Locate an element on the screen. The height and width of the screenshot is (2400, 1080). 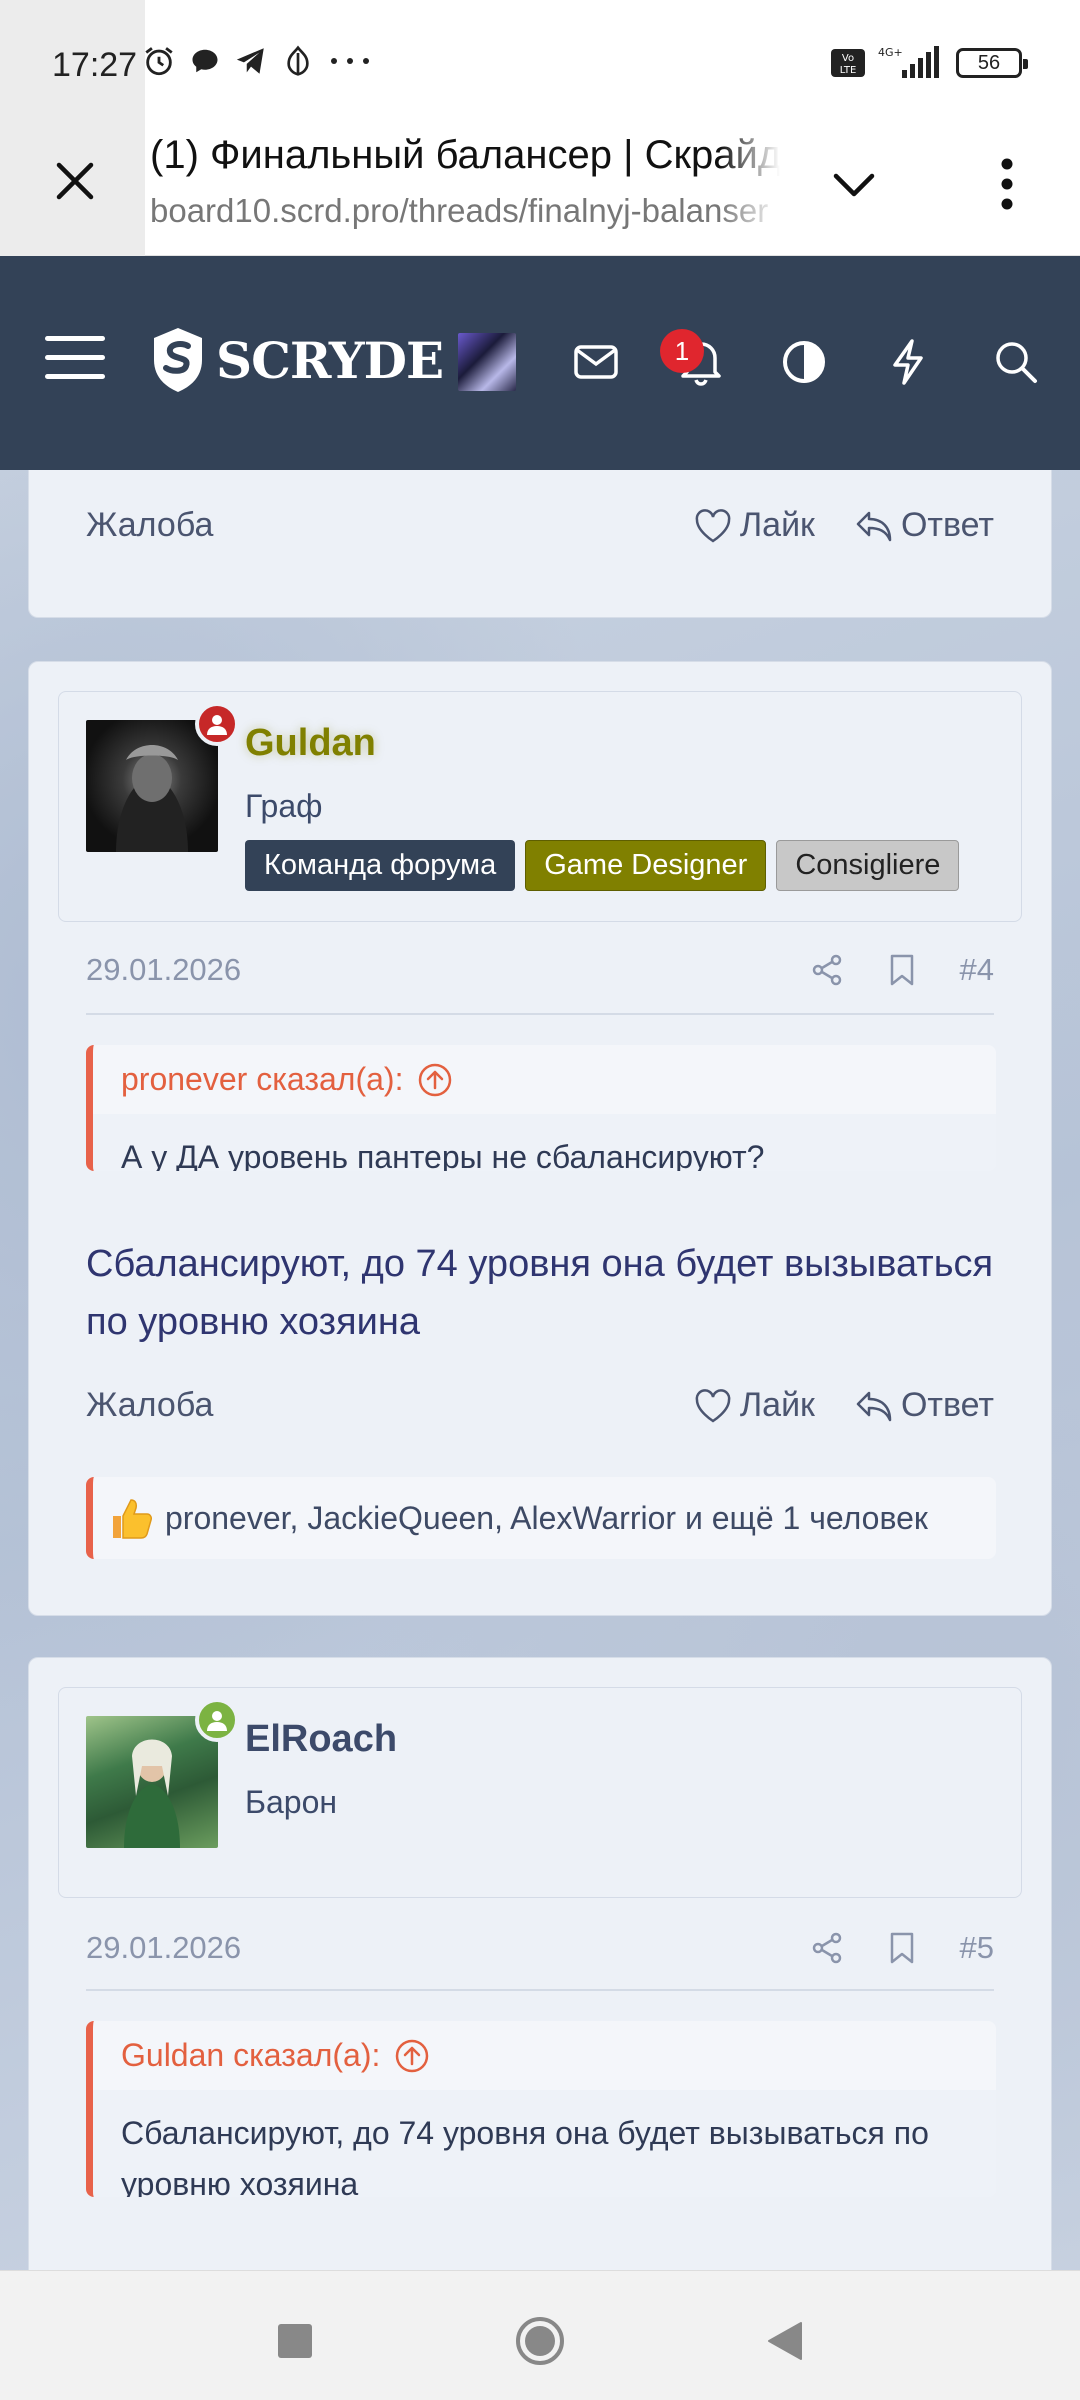
quote-author: Guldan сказал(а): is located at coordinates (251, 2055).